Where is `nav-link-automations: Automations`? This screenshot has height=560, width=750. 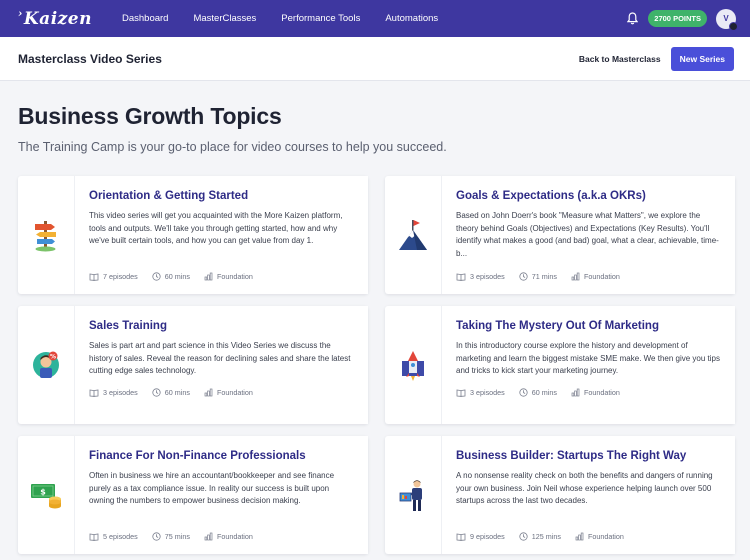 nav-link-automations: Automations is located at coordinates (411, 18).